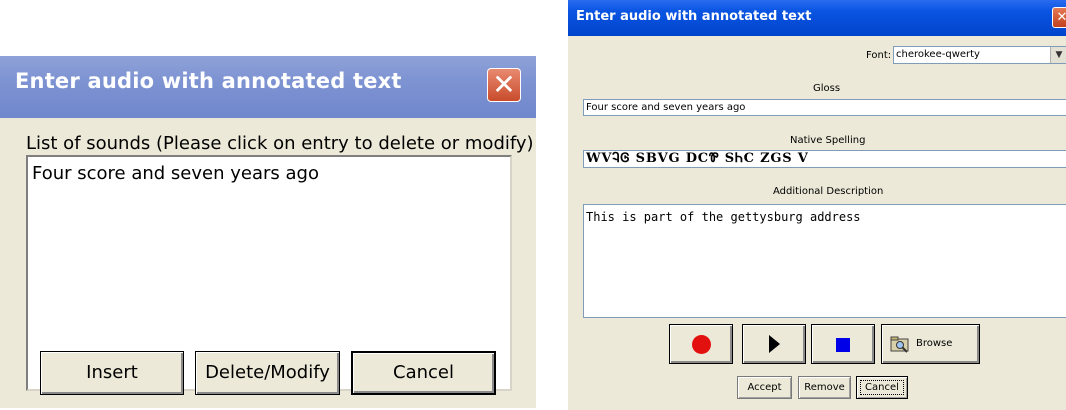 This screenshot has height=410, width=1066. I want to click on stop-button, so click(843, 344).